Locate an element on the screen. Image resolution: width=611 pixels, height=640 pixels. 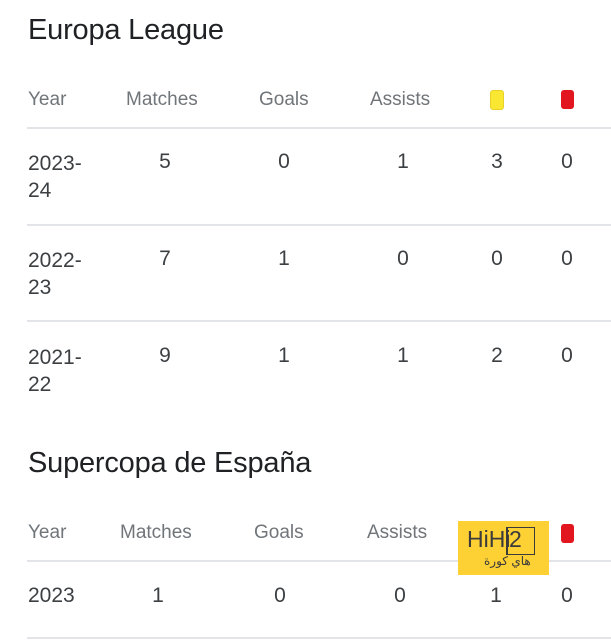
year-line2: 22 is located at coordinates (40, 384).